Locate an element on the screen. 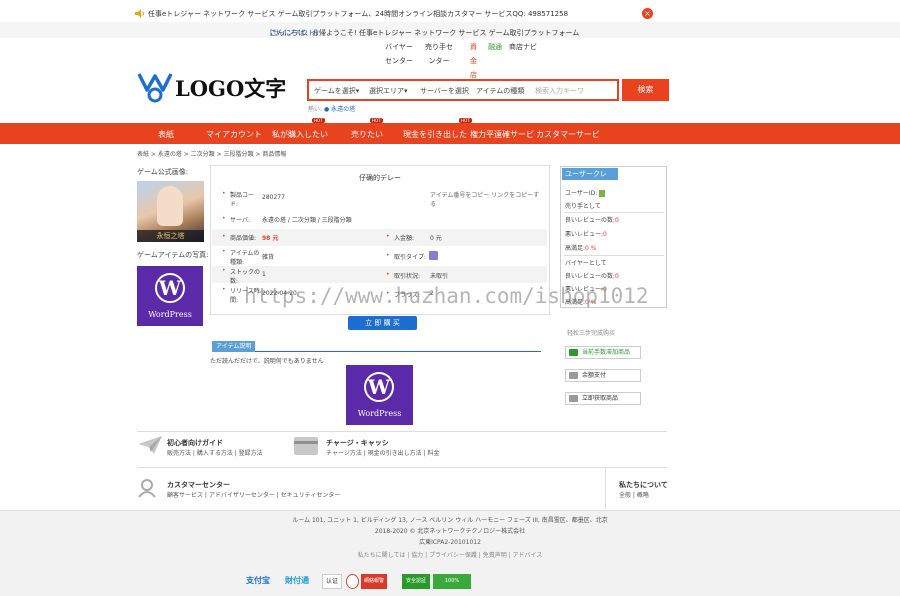 The image size is (900, 596). buyer-label: バイヤーとして is located at coordinates (586, 263).